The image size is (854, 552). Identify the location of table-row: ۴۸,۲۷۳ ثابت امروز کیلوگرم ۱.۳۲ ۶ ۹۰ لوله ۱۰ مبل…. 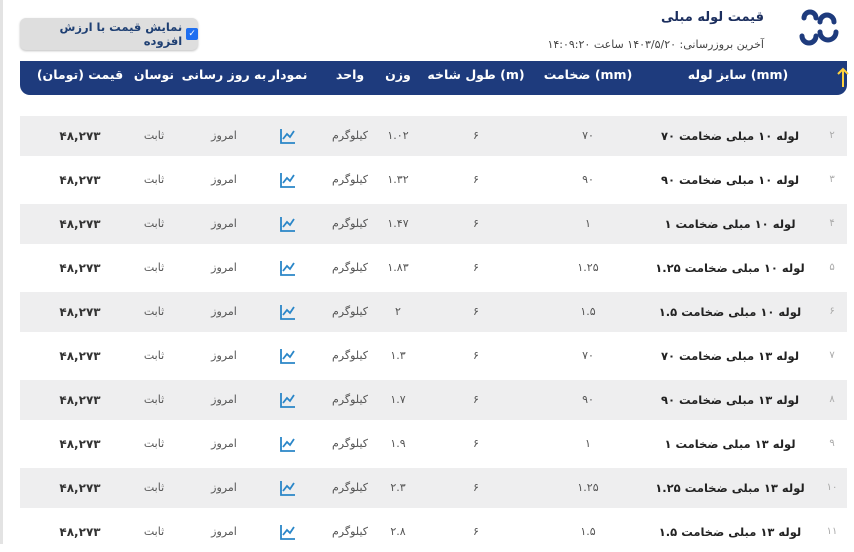
(433, 180).